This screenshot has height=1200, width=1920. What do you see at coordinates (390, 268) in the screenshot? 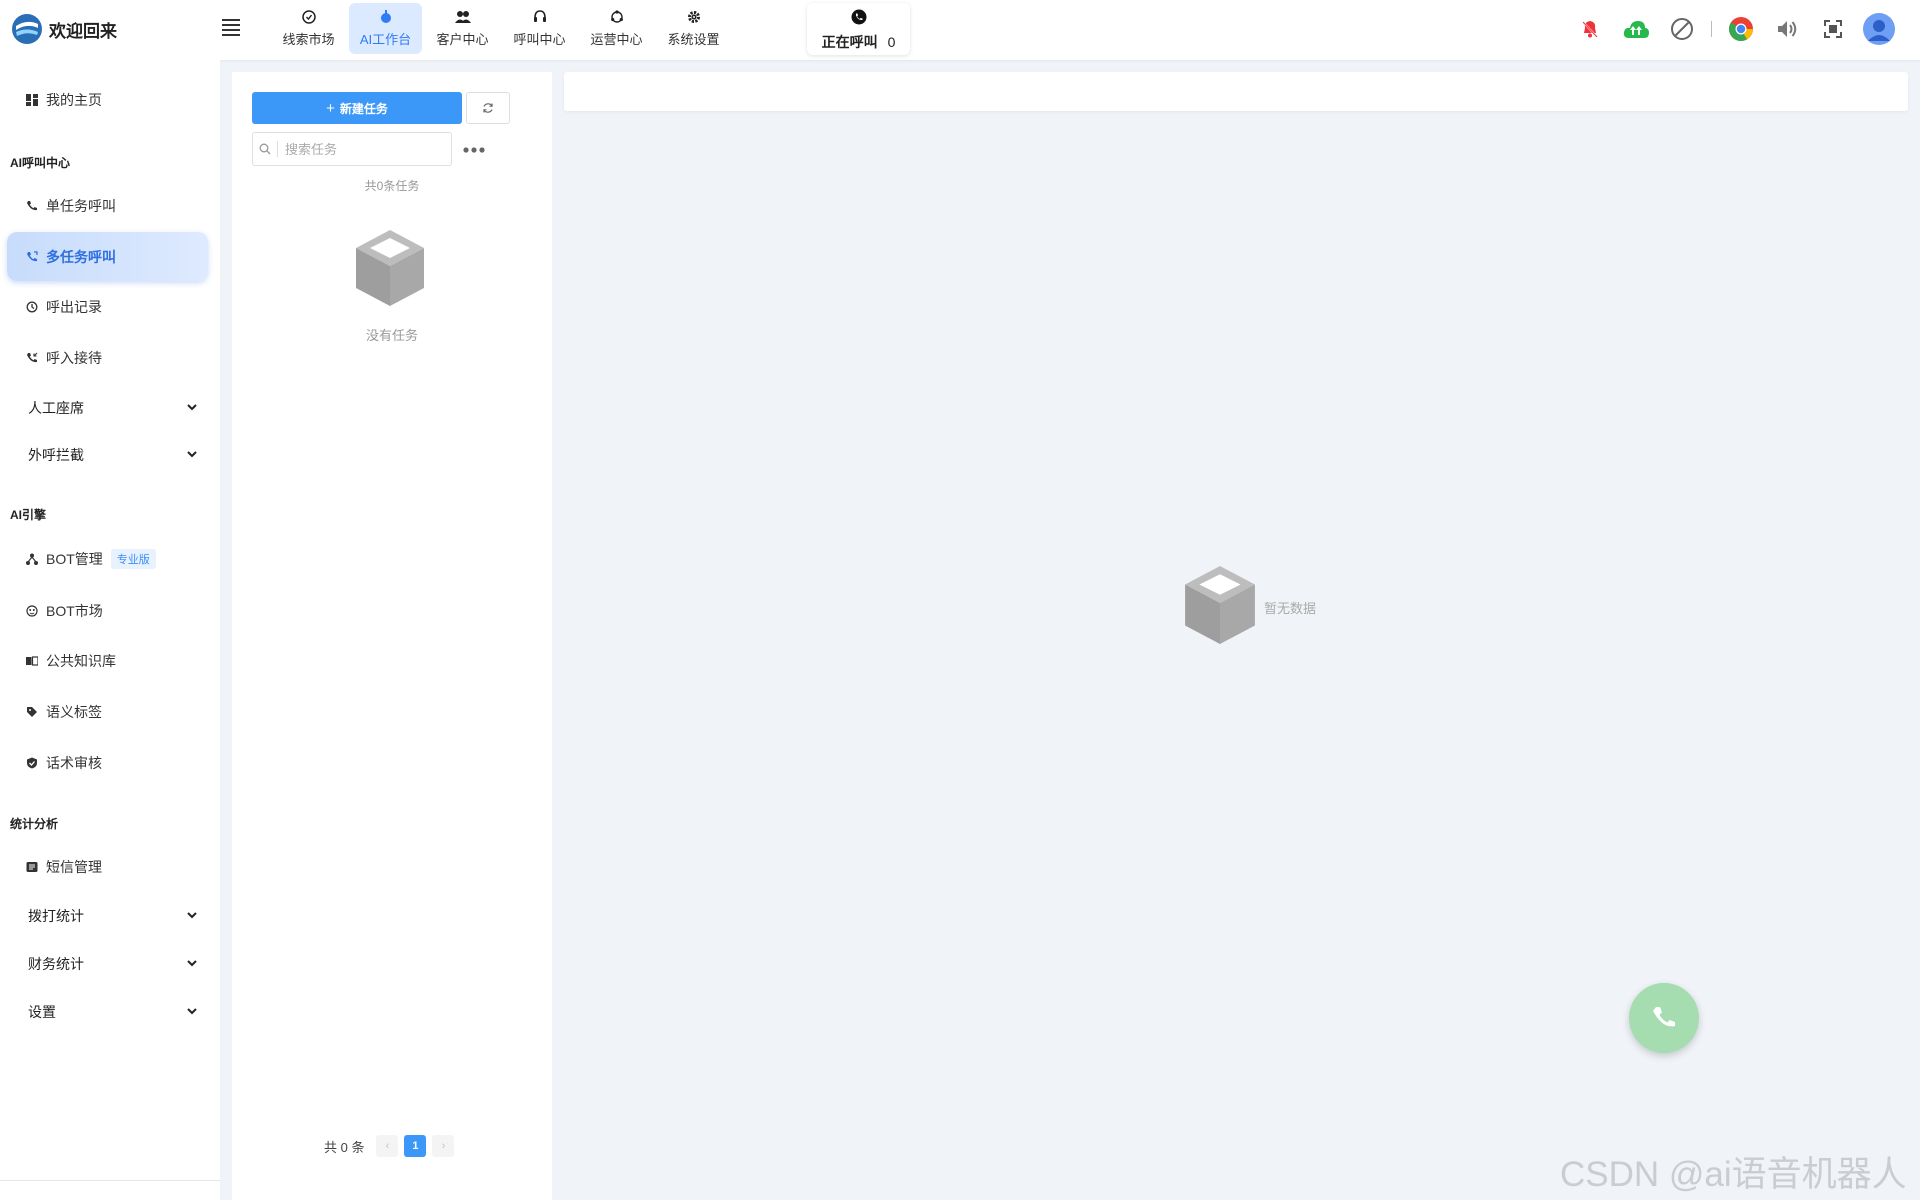
I see `empty-box-icon` at bounding box center [390, 268].